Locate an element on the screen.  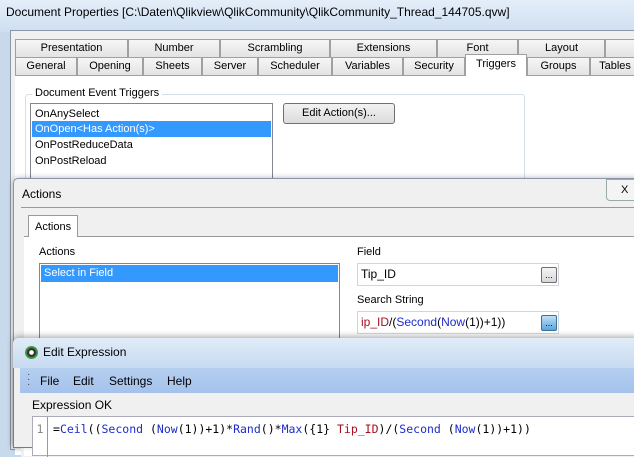
expression-status: Expression OK is located at coordinates (72, 405).